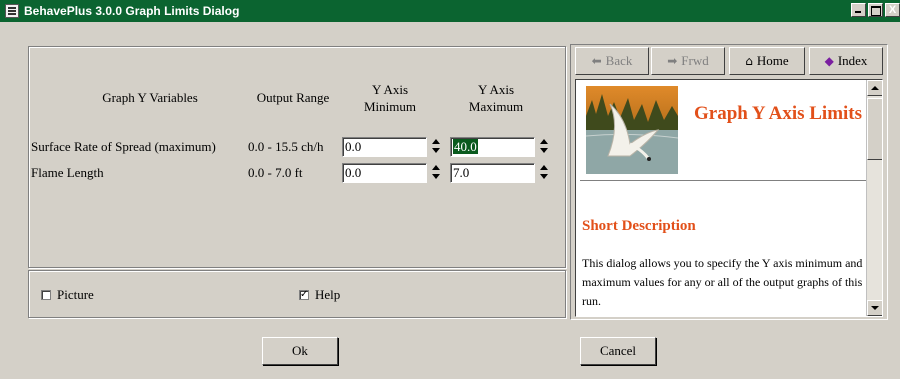 The height and width of the screenshot is (379, 900). What do you see at coordinates (328, 294) in the screenshot?
I see `help-label: Help` at bounding box center [328, 294].